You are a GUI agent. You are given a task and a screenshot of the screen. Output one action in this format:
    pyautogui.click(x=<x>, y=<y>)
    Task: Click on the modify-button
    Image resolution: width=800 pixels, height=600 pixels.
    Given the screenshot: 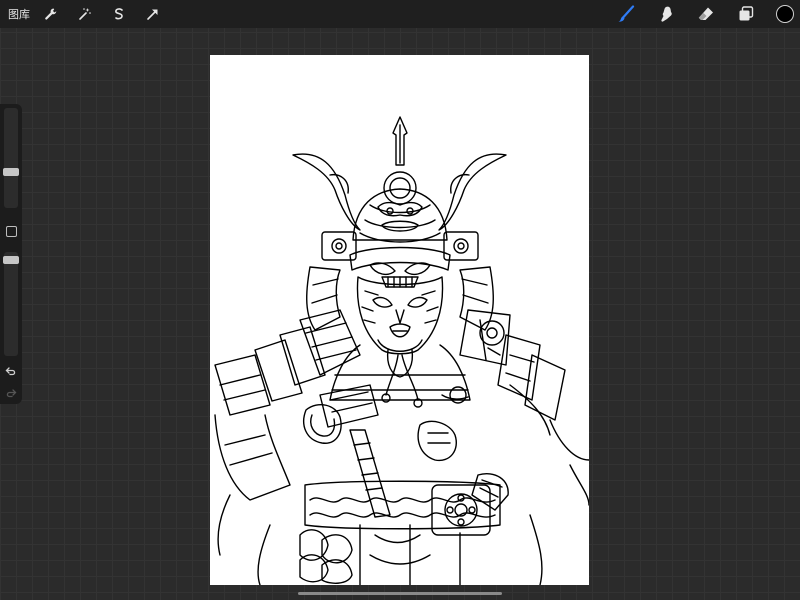 What is the action you would take?
    pyautogui.click(x=11, y=231)
    